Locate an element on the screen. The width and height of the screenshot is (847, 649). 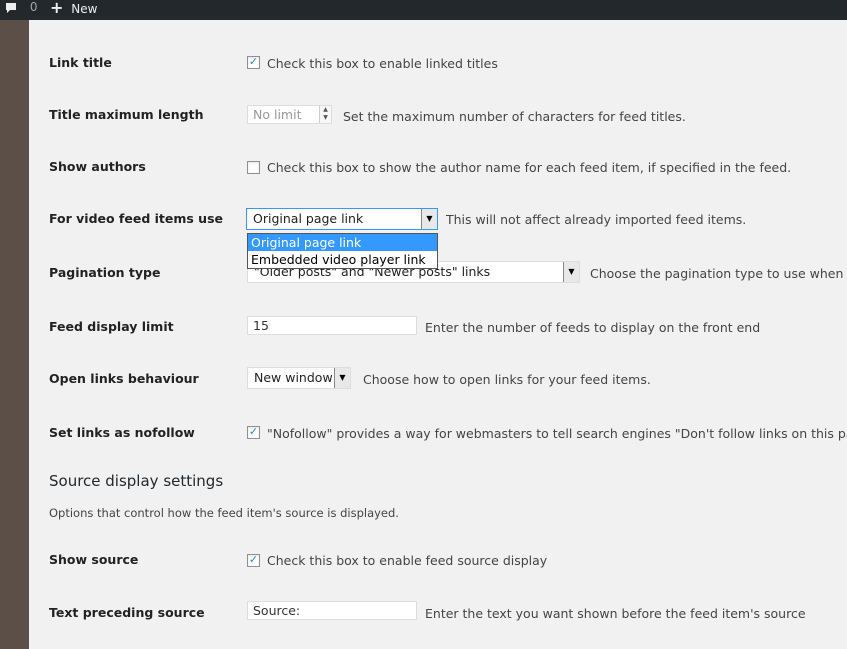
comments-count: 0 is located at coordinates (33, 7).